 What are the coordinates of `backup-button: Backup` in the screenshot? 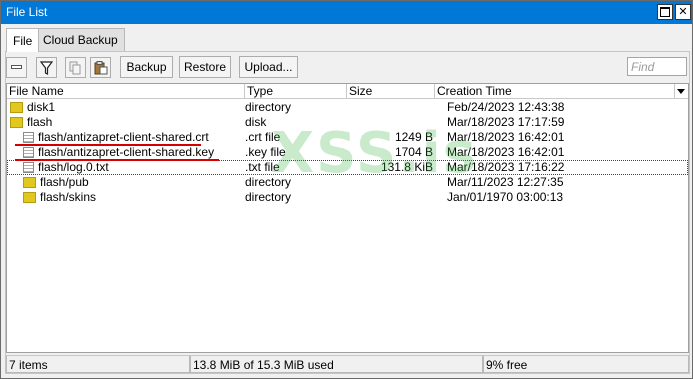 It's located at (146, 67).